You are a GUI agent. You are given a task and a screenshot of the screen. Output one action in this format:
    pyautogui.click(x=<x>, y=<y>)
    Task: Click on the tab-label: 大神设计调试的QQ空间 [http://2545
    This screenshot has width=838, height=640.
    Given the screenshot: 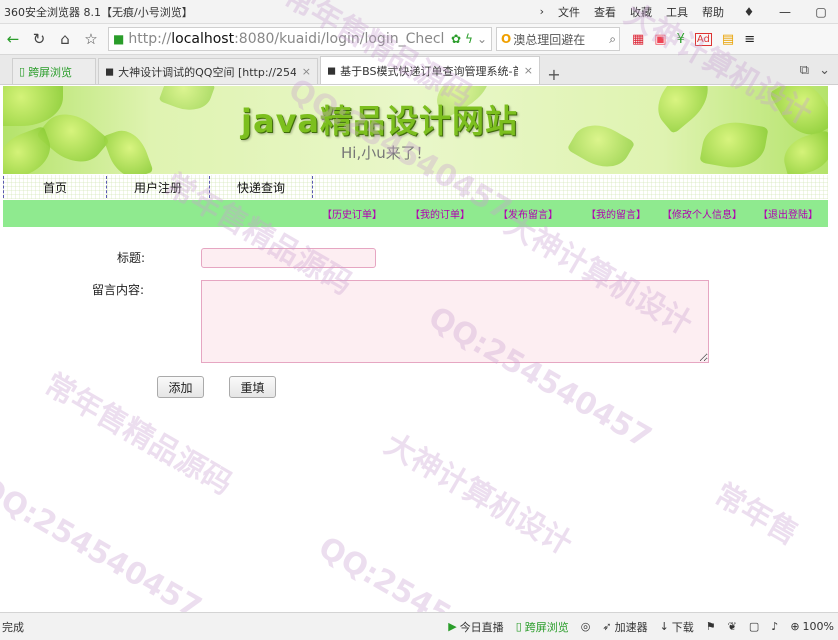 What is the action you would take?
    pyautogui.click(x=207, y=72)
    